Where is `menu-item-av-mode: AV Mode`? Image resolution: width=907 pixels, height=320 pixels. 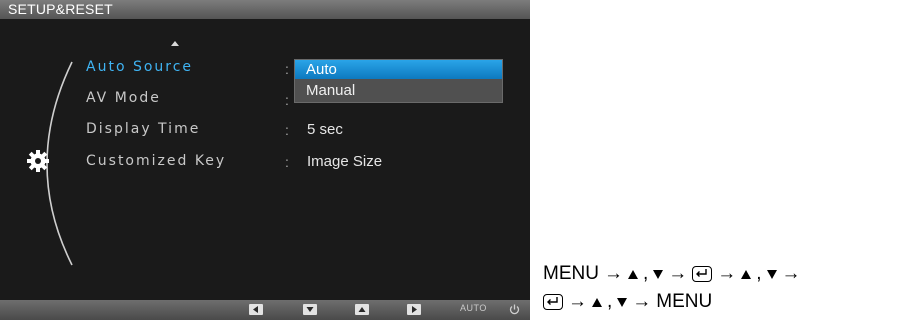
menu-item-av-mode: AV Mode is located at coordinates (123, 98).